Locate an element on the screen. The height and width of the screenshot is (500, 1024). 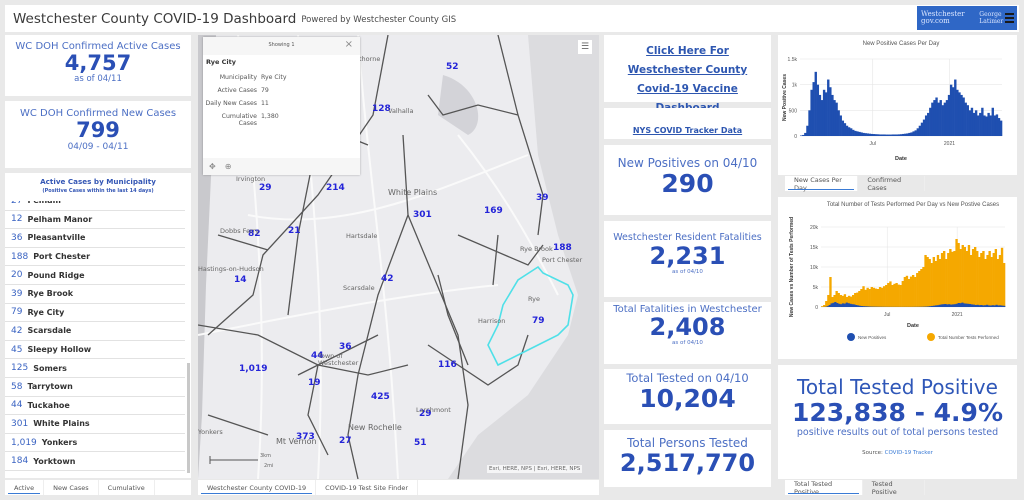
persons-tested-label: Total Persons Tested is located at coordinates (687, 443).